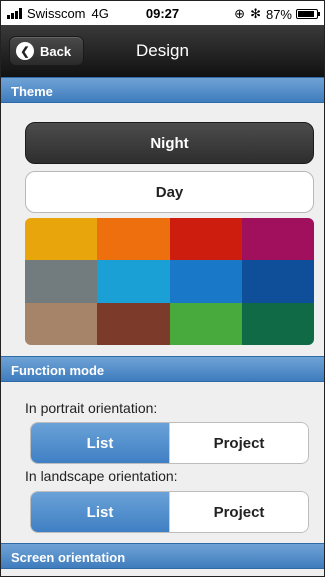 The image size is (325, 577). What do you see at coordinates (162, 90) in the screenshot?
I see `section-header-theme: Theme` at bounding box center [162, 90].